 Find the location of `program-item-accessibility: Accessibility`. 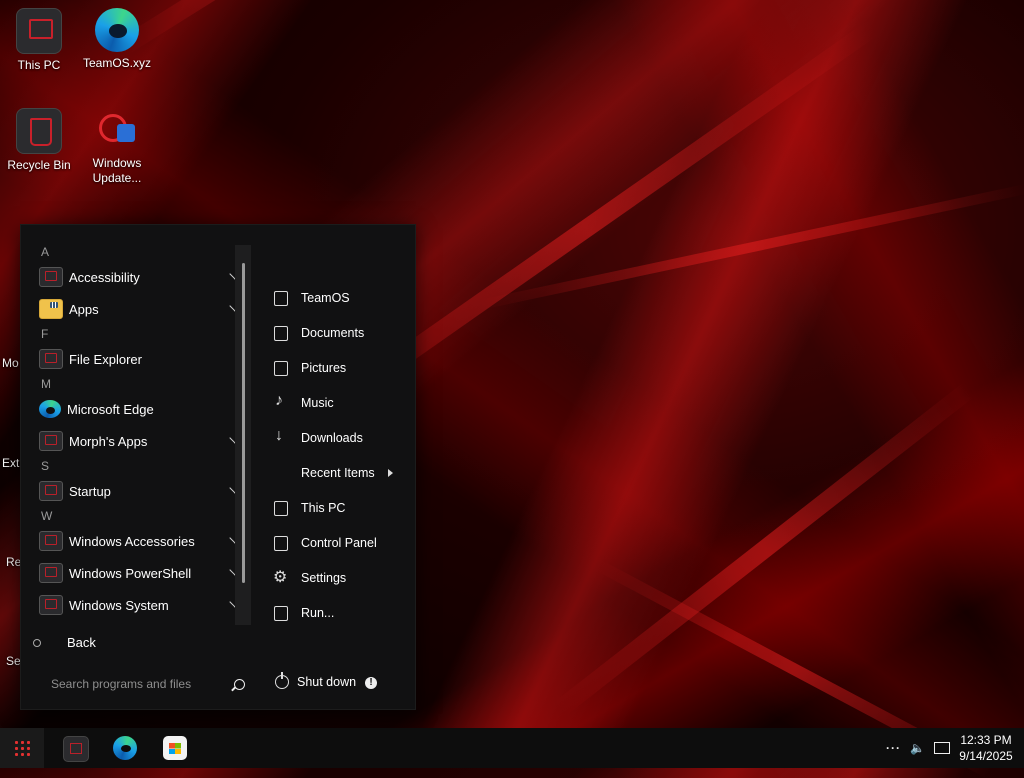

program-item-accessibility: Accessibility is located at coordinates (137, 277).